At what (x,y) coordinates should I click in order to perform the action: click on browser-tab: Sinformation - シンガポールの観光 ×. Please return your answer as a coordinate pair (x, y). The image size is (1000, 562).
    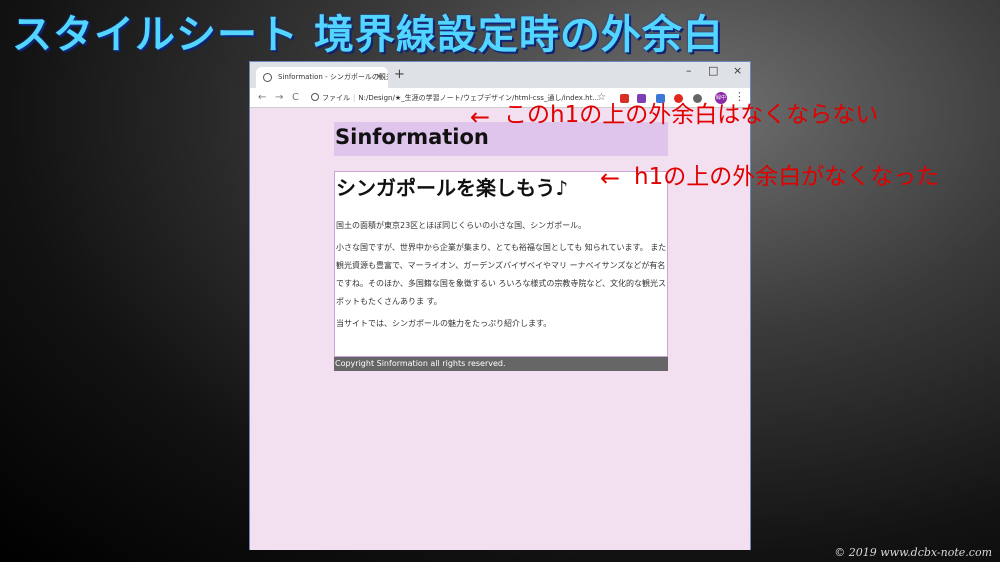
    Looking at the image, I should click on (322, 77).